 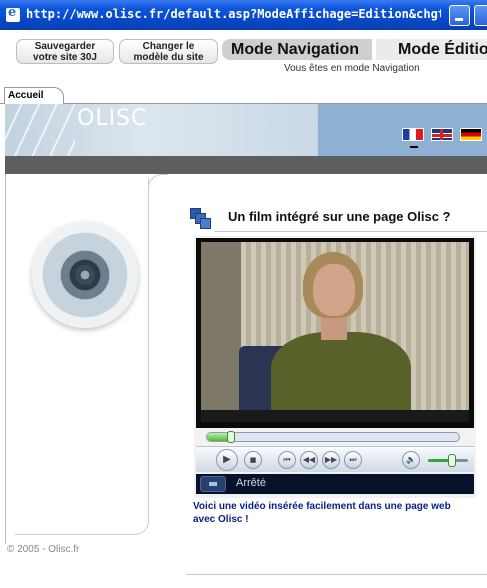 What do you see at coordinates (335, 484) in the screenshot?
I see `player-status-bar: Arrêté` at bounding box center [335, 484].